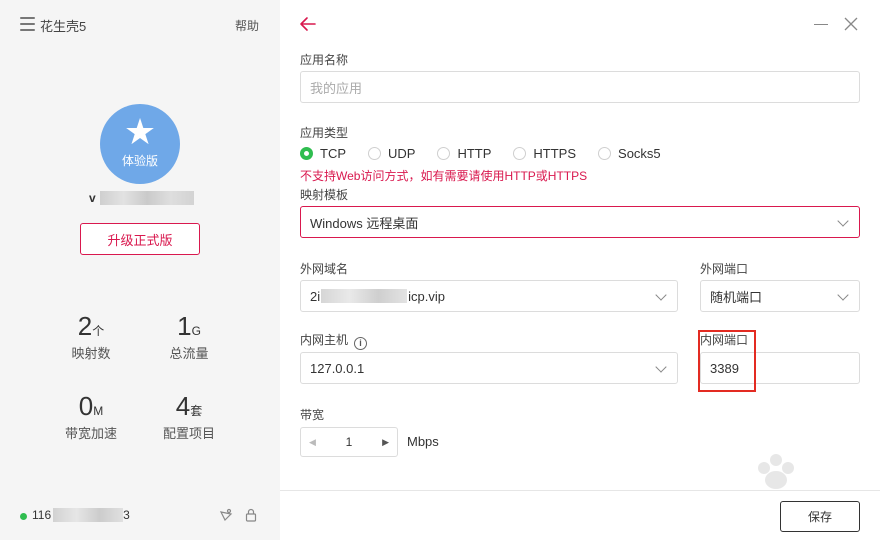 Image resolution: width=880 pixels, height=540 pixels. Describe the element at coordinates (361, 343) in the screenshot. I see `info-icon: i` at that location.